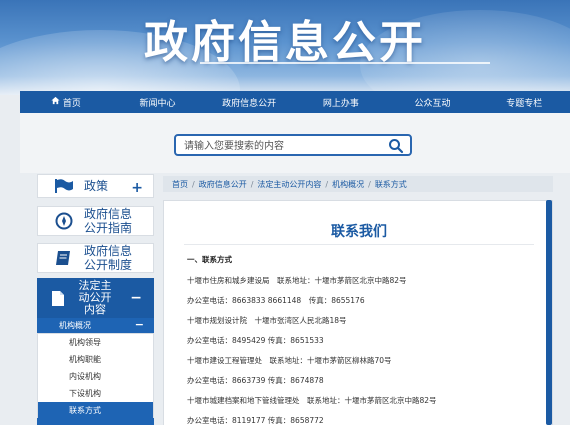 Image resolution: width=570 pixels, height=425 pixels. I want to click on breadcrumb-current: 联系方式, so click(391, 184).